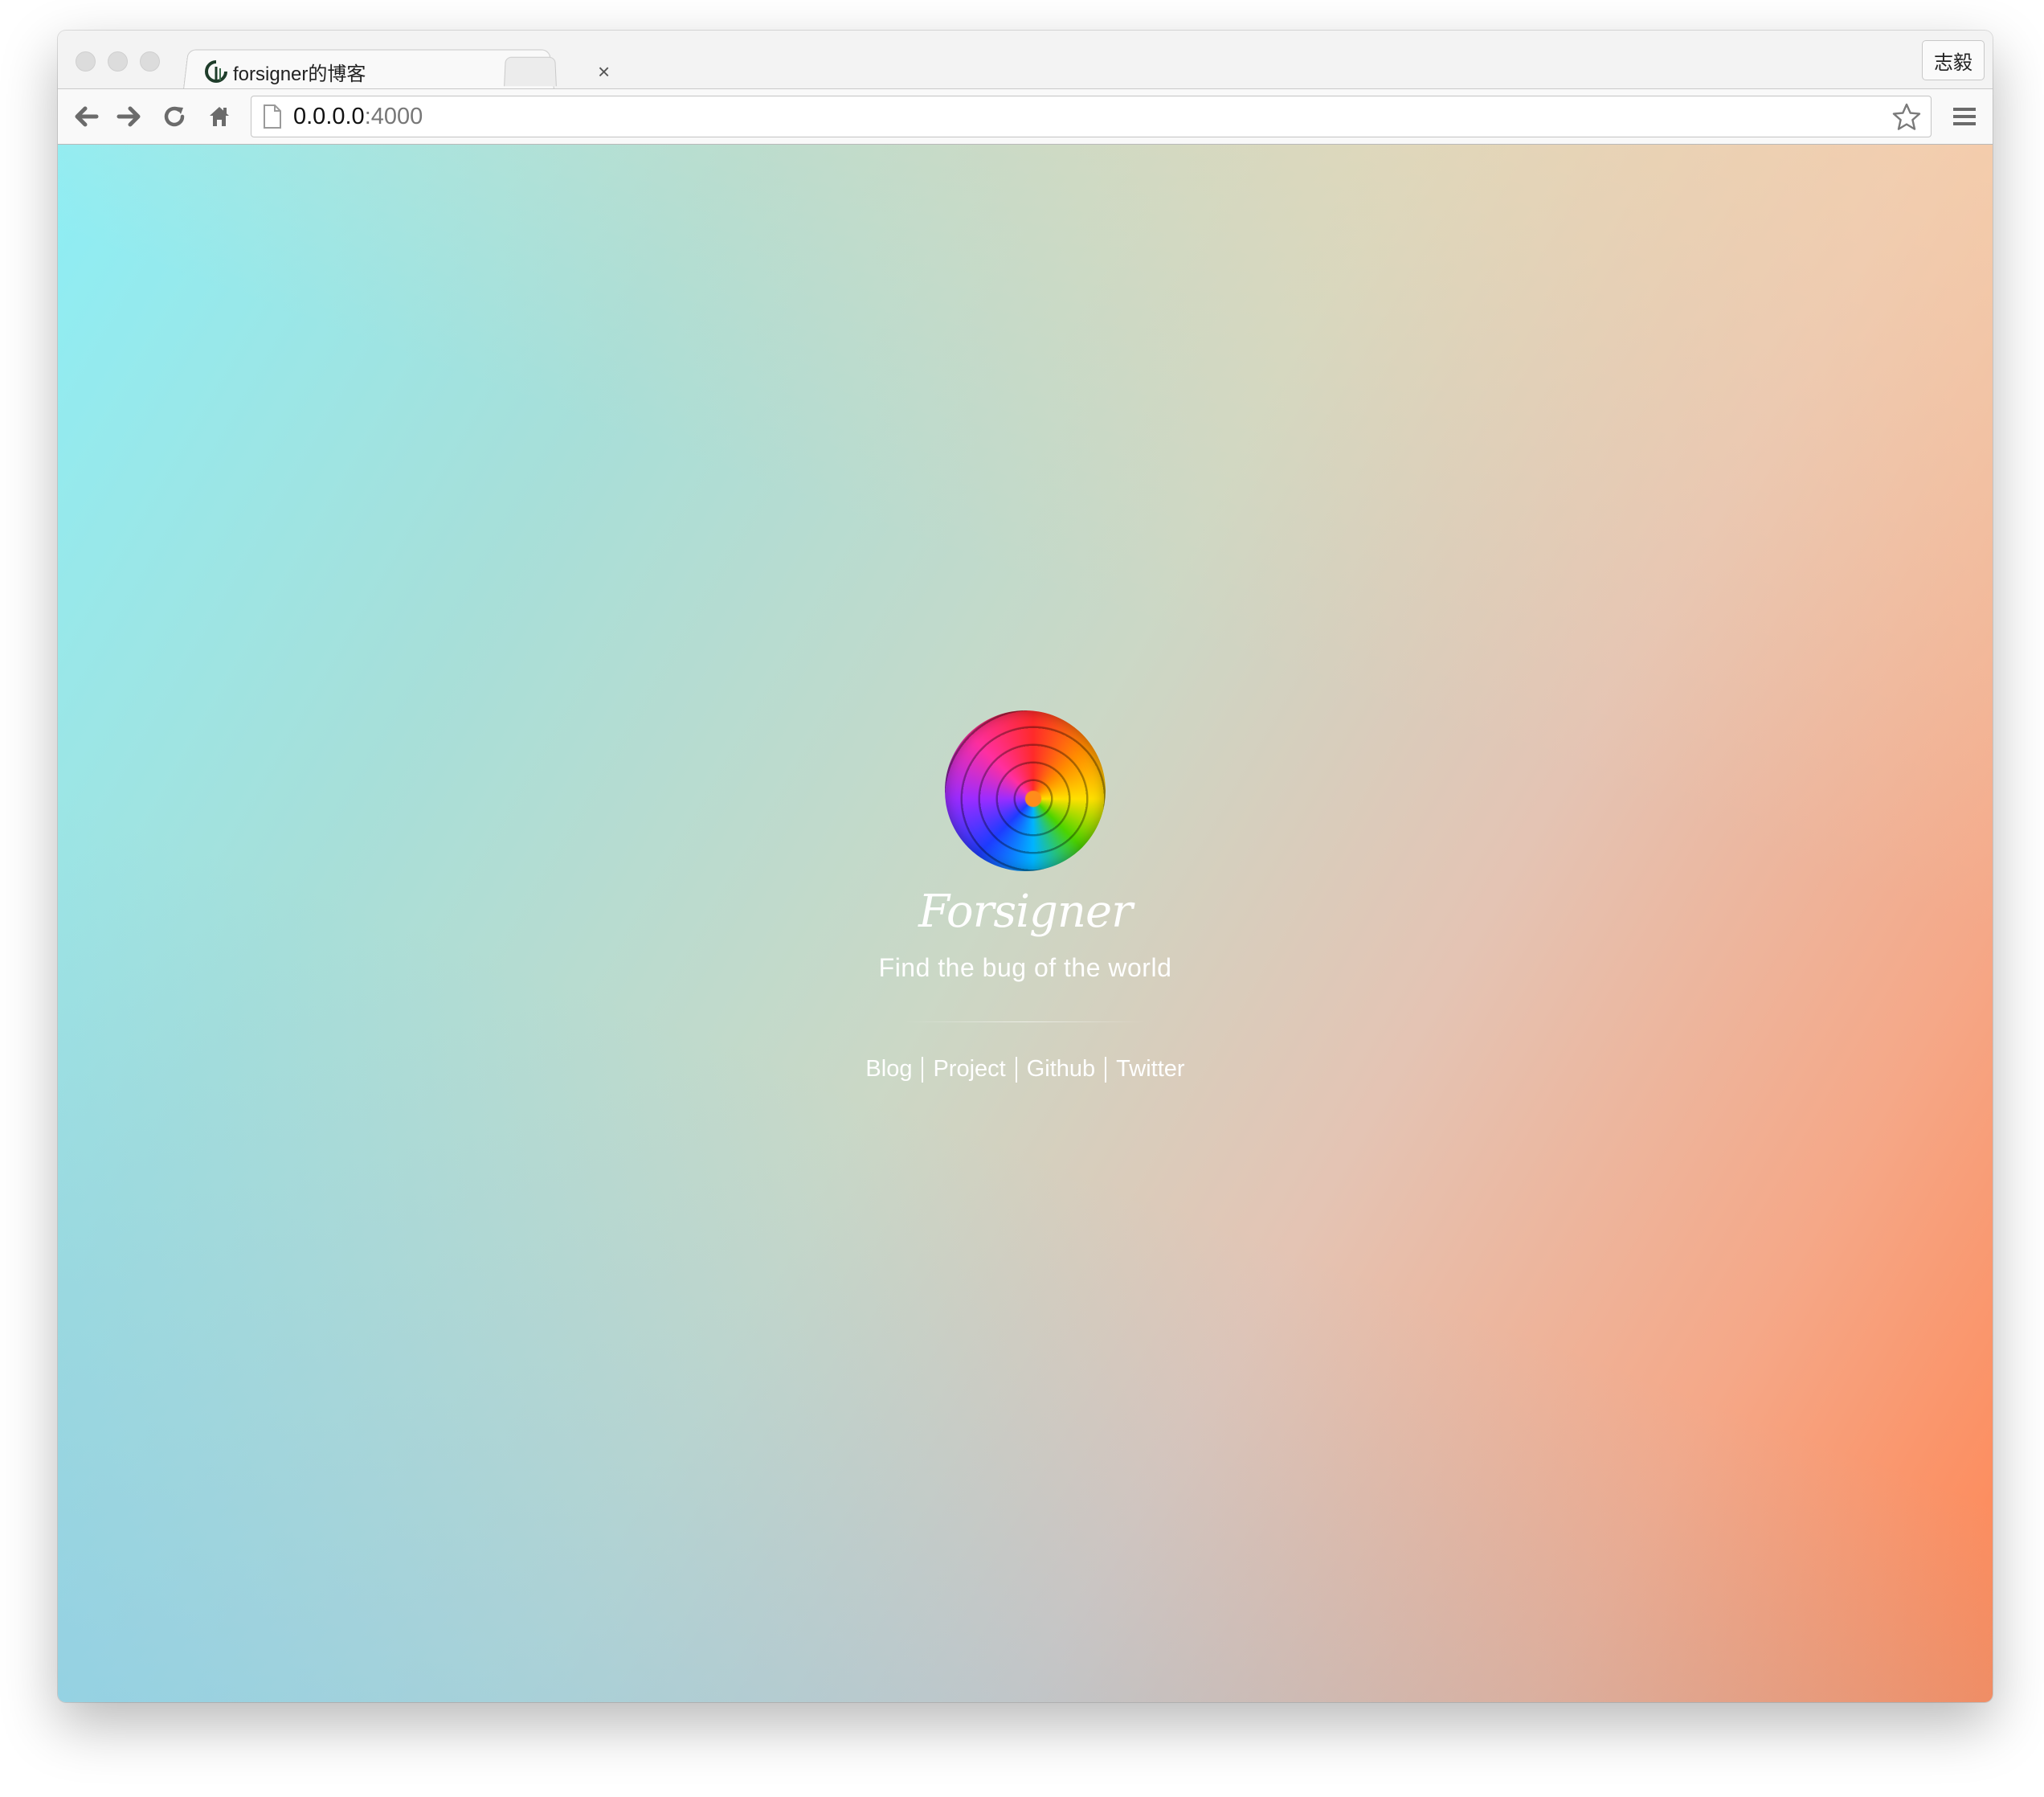 This screenshot has width=2044, height=1797. Describe the element at coordinates (329, 116) in the screenshot. I see `url-host: 0.0.0.0` at that location.